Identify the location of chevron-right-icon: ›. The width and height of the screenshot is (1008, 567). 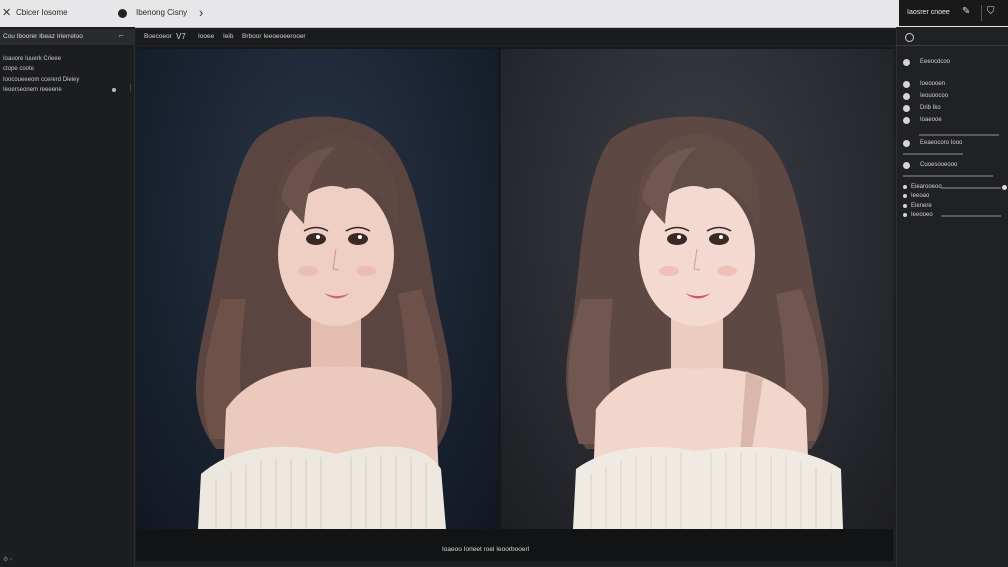
(201, 12).